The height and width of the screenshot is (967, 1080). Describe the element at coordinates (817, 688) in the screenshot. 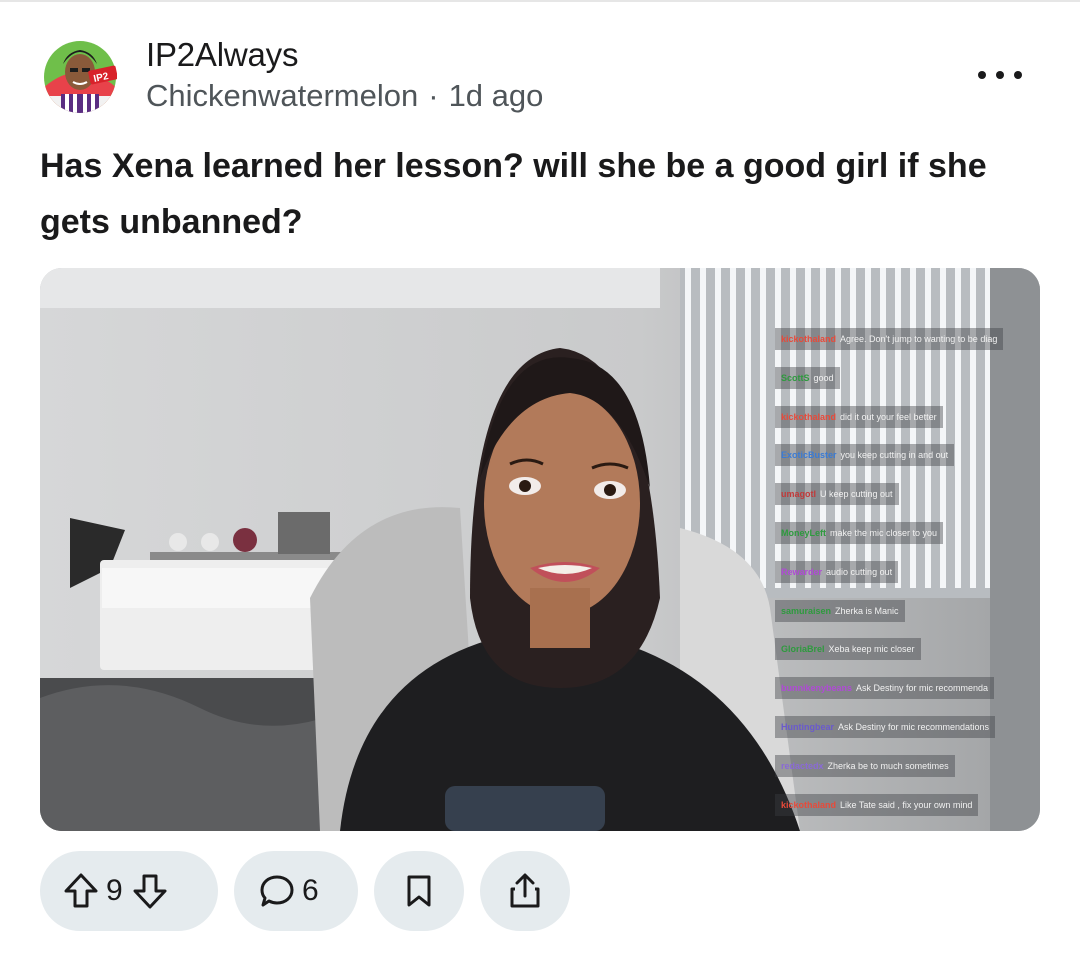

I see `chat-username: bunnikenybeans` at that location.